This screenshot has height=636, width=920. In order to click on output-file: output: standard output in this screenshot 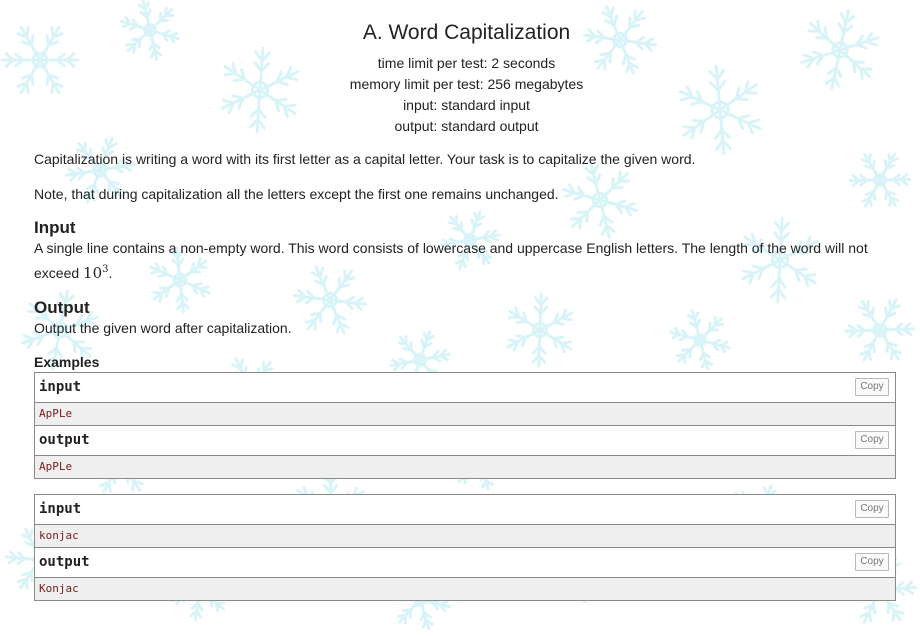, I will do `click(466, 126)`.